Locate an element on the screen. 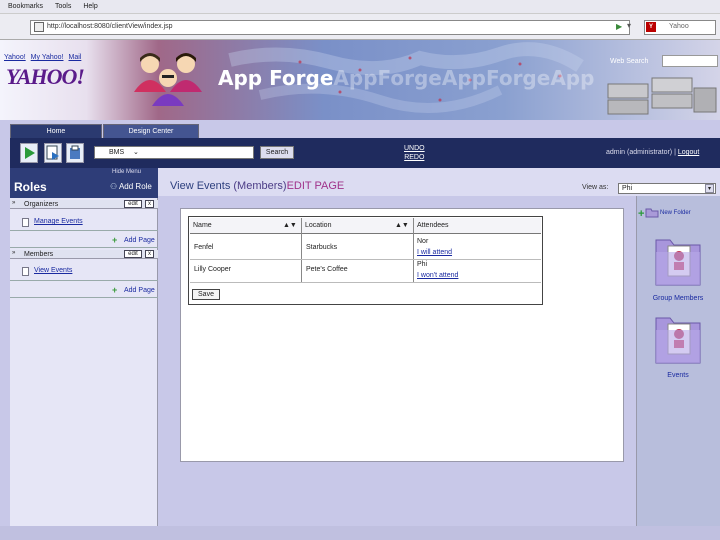 This screenshot has width=720, height=540. people-icon is located at coordinates (168, 79).